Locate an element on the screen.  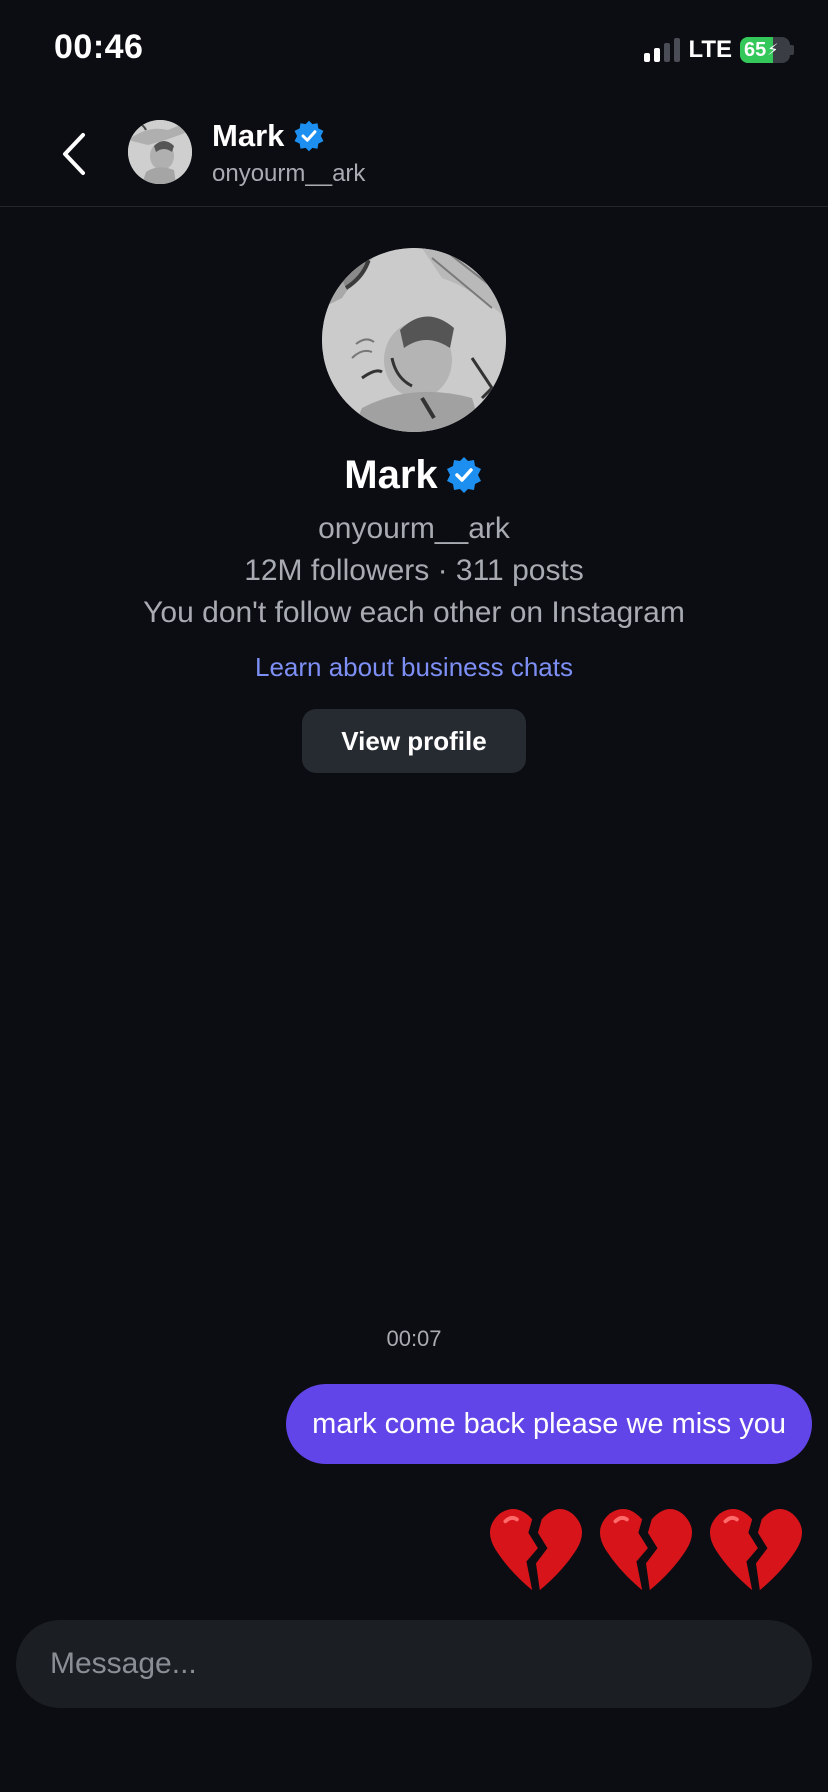
signal-icon is located at coordinates (662, 50).